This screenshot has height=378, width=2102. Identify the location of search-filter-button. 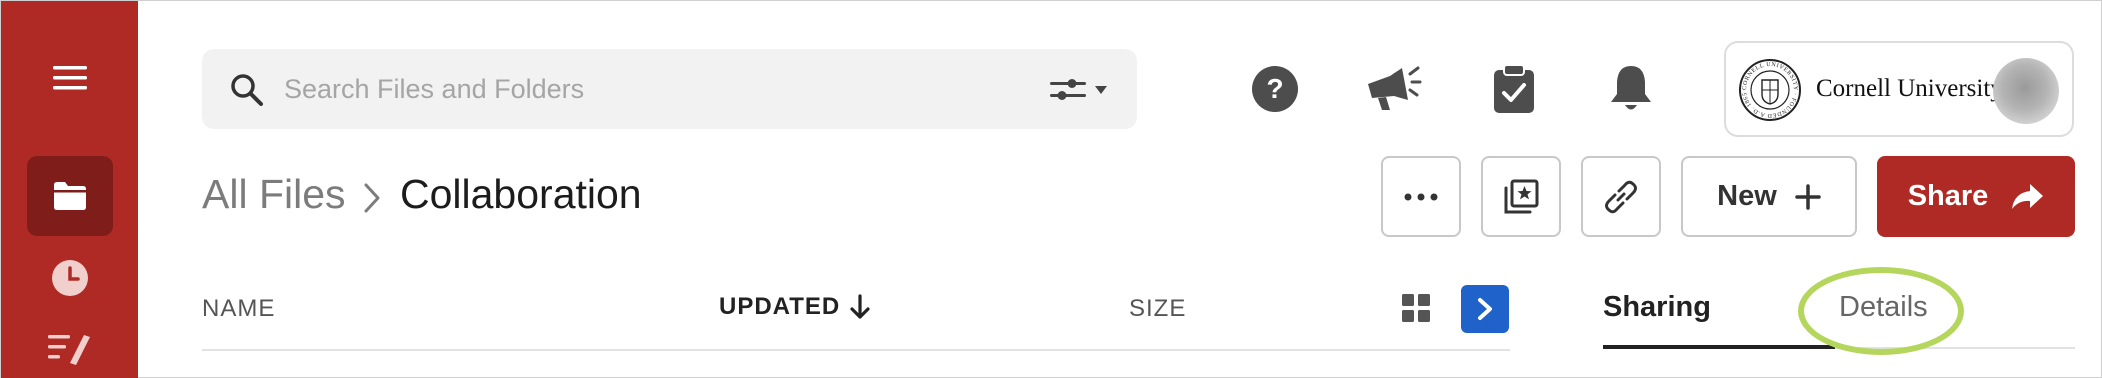
(1082, 90).